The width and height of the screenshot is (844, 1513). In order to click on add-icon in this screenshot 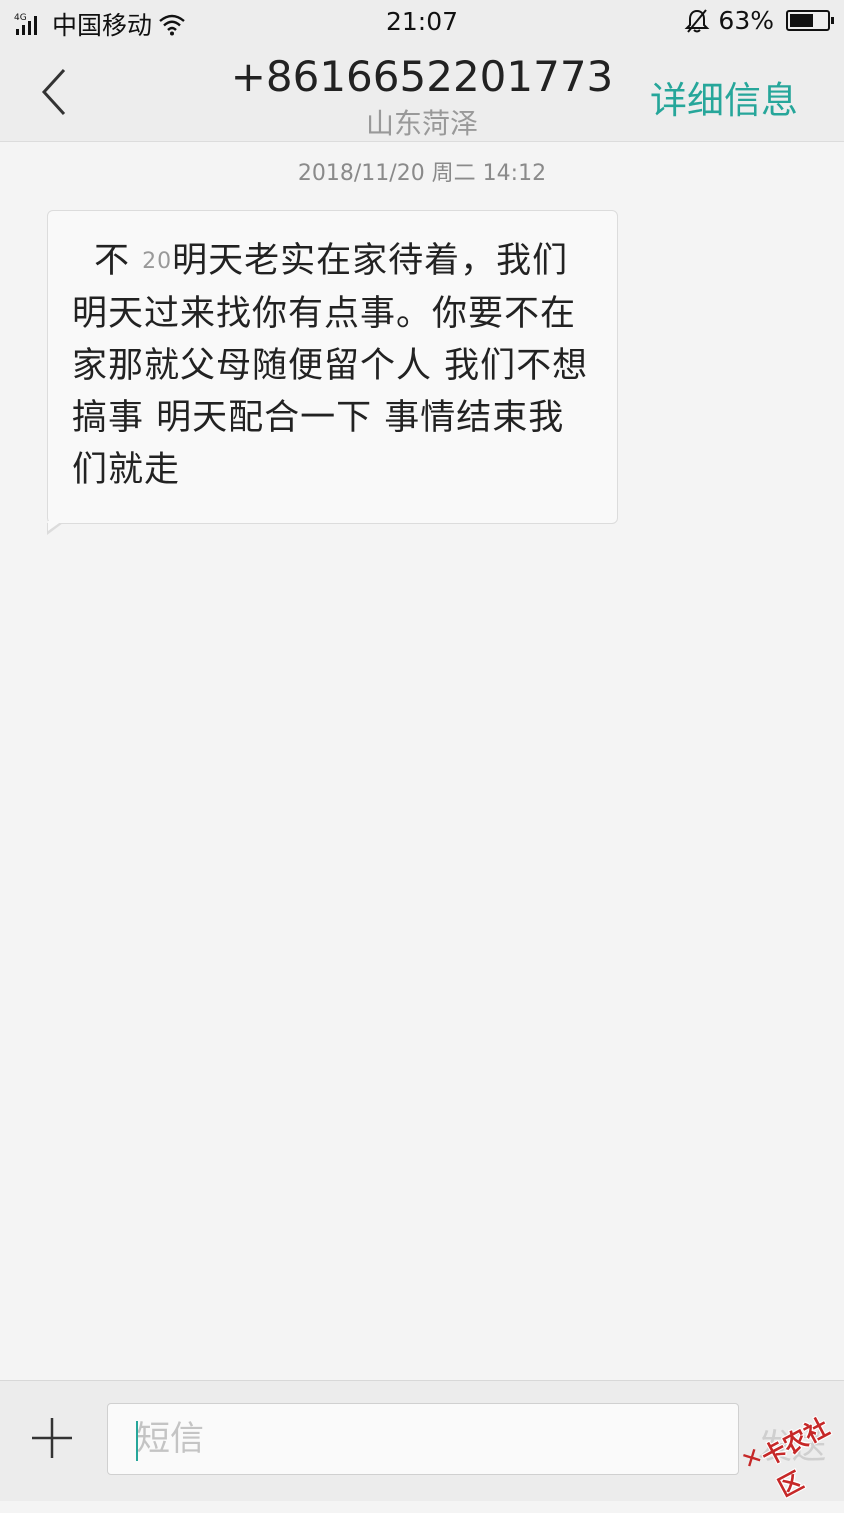, I will do `click(52, 1438)`.